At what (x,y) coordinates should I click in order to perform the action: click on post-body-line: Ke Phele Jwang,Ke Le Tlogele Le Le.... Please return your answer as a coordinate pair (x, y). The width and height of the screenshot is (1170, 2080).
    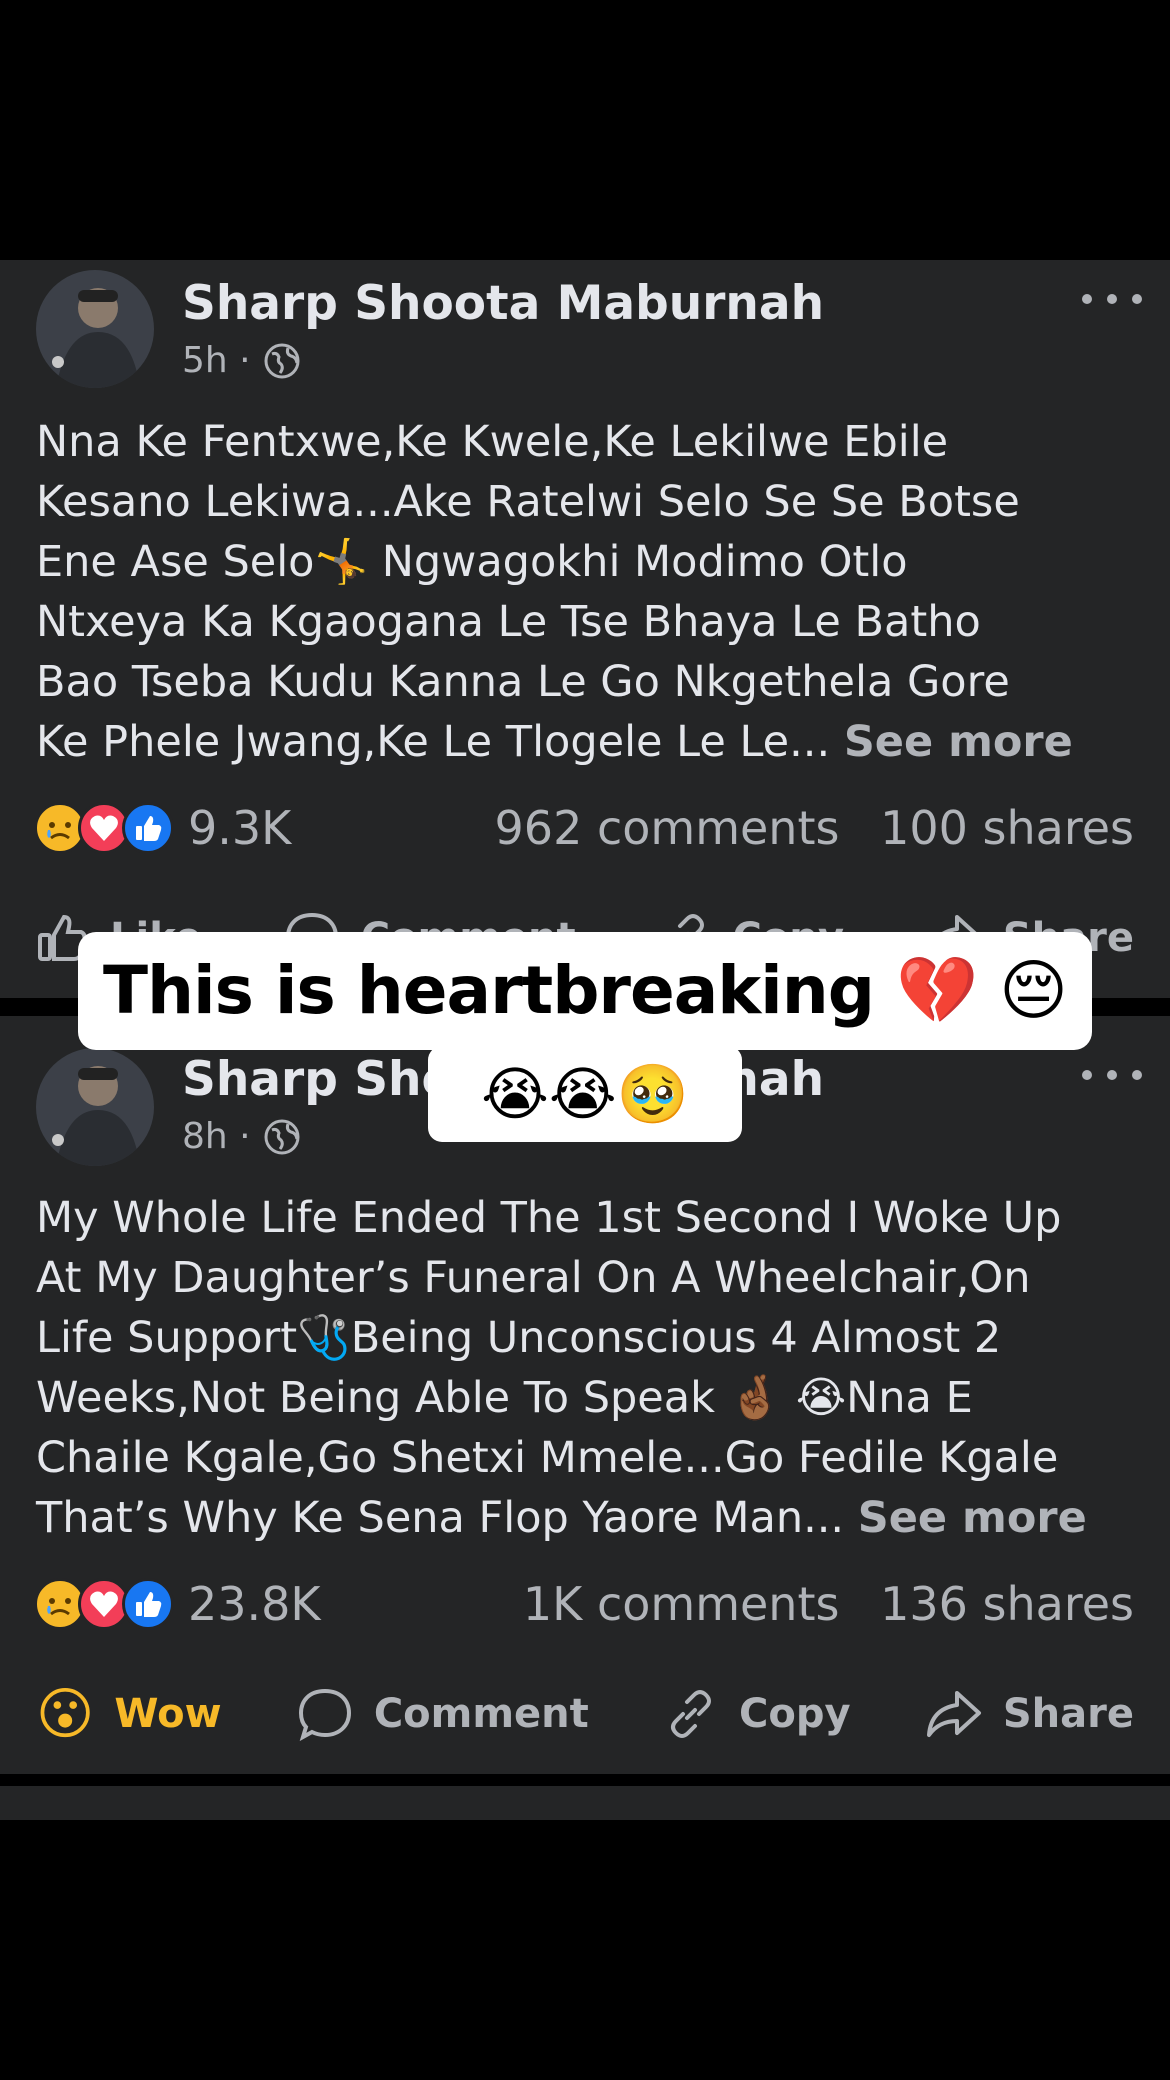
    Looking at the image, I should click on (433, 742).